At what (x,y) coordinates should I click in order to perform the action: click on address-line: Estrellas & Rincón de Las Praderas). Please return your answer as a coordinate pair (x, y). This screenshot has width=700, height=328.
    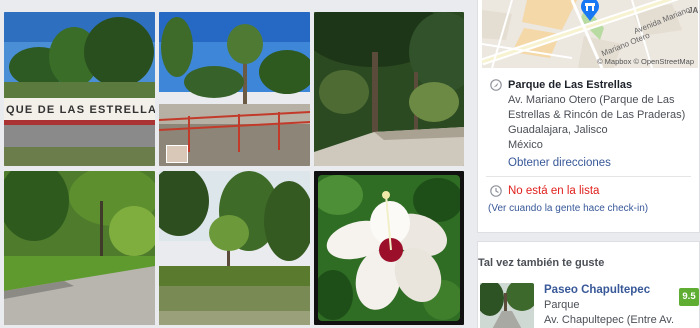
    Looking at the image, I should click on (597, 115).